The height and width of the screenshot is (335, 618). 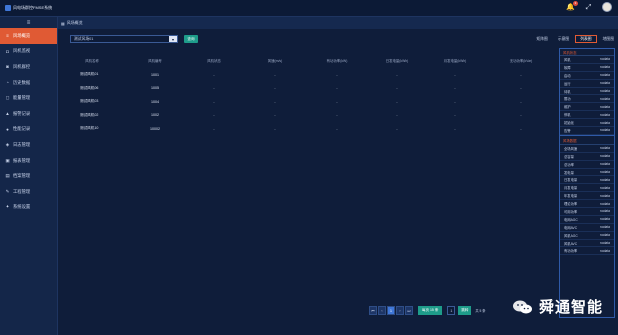 What do you see at coordinates (391, 310) in the screenshot?
I see `page-number-button: 1` at bounding box center [391, 310].